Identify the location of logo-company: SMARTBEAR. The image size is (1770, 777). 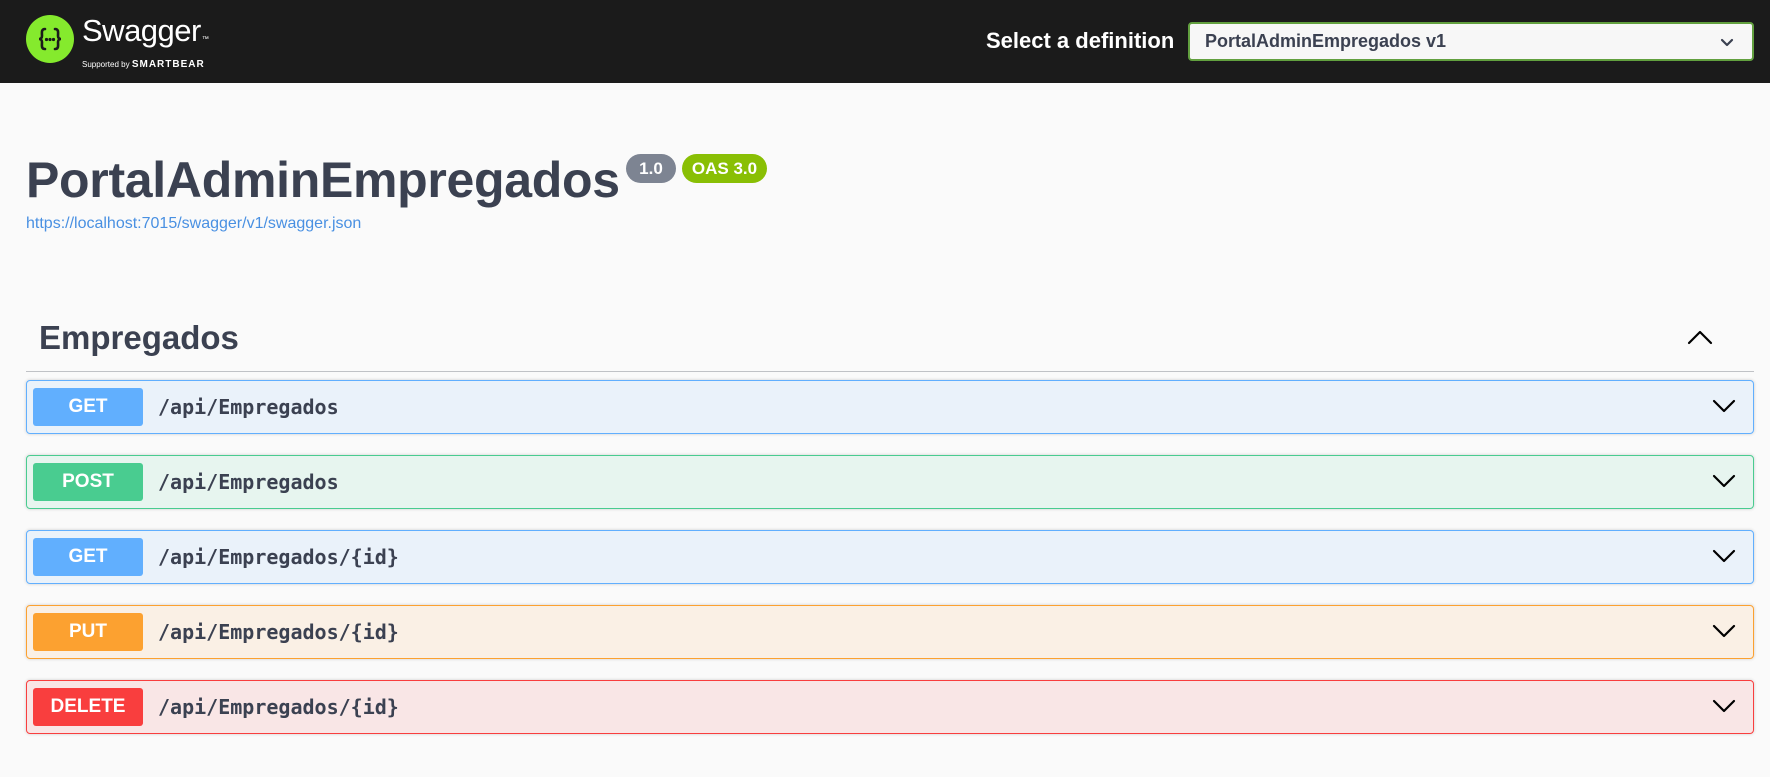
(168, 64).